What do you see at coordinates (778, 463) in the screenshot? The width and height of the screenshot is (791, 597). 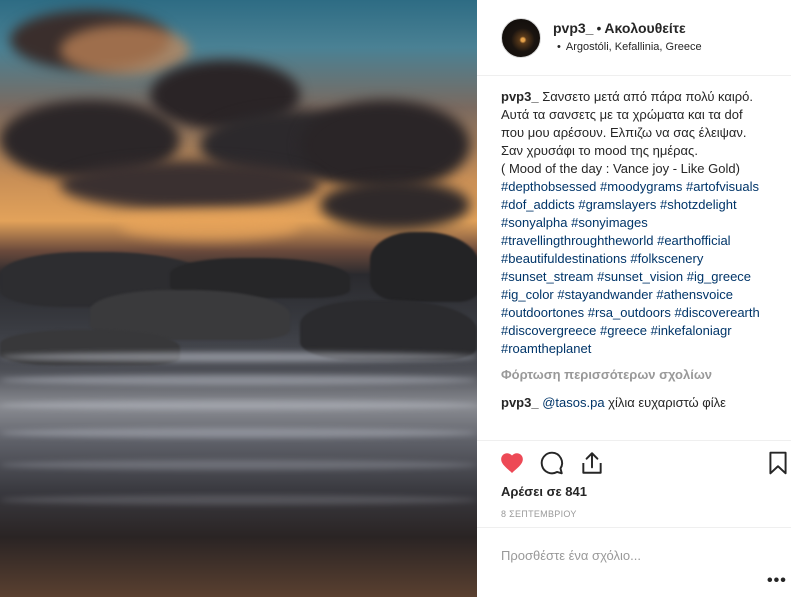 I see `bookmark-icon` at bounding box center [778, 463].